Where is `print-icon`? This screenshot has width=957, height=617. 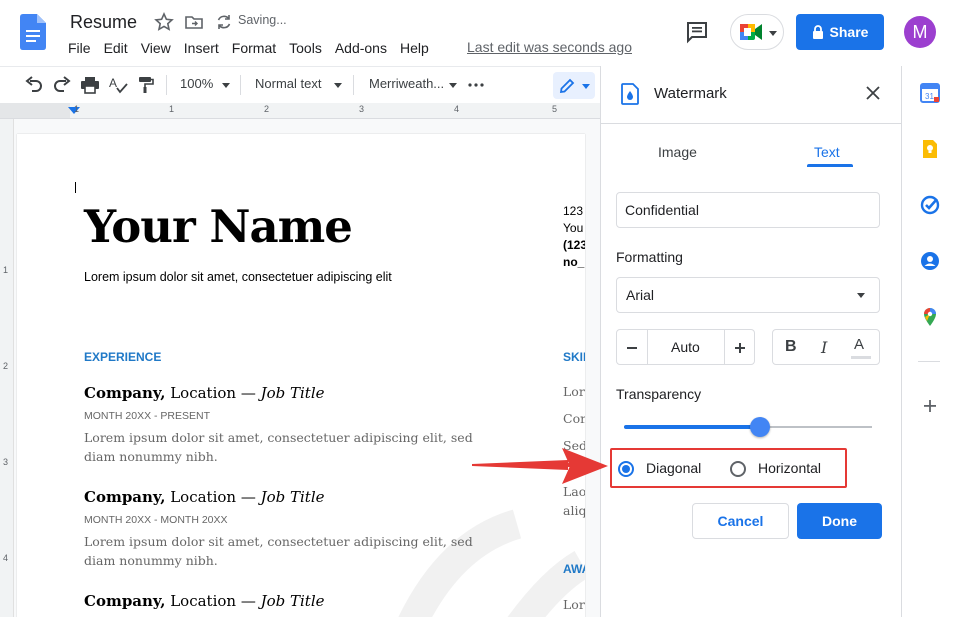 print-icon is located at coordinates (90, 85).